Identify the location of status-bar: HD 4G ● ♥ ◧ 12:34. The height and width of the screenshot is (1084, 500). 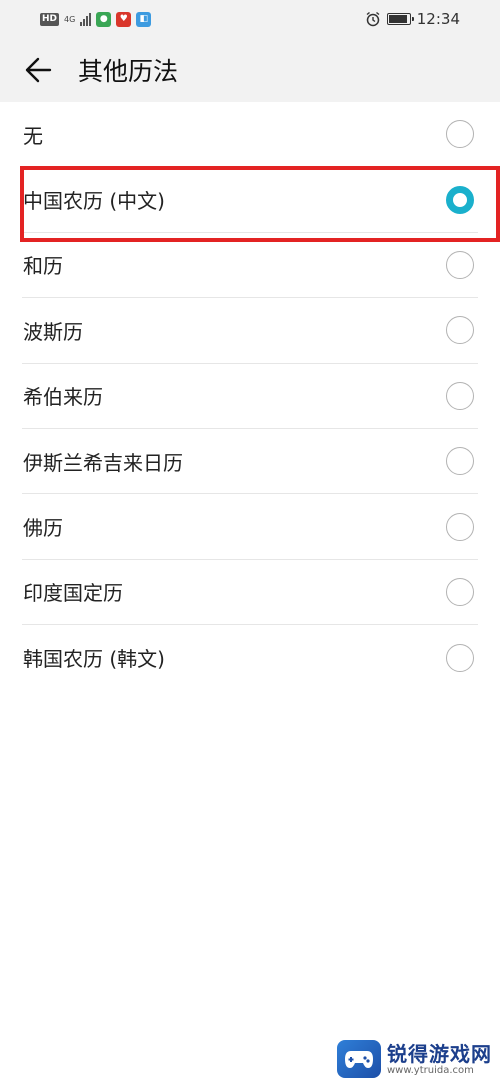
(250, 19).